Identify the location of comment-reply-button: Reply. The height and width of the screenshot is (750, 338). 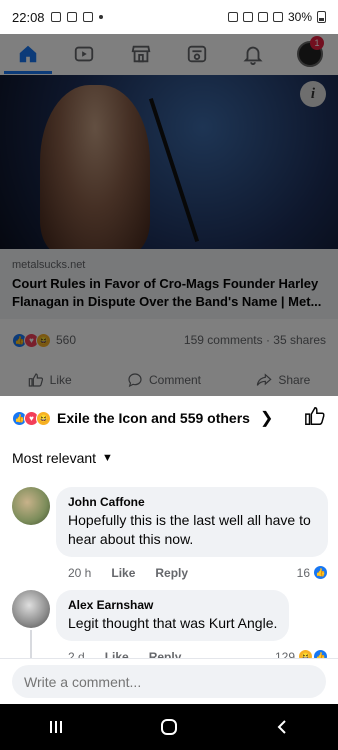
(171, 573).